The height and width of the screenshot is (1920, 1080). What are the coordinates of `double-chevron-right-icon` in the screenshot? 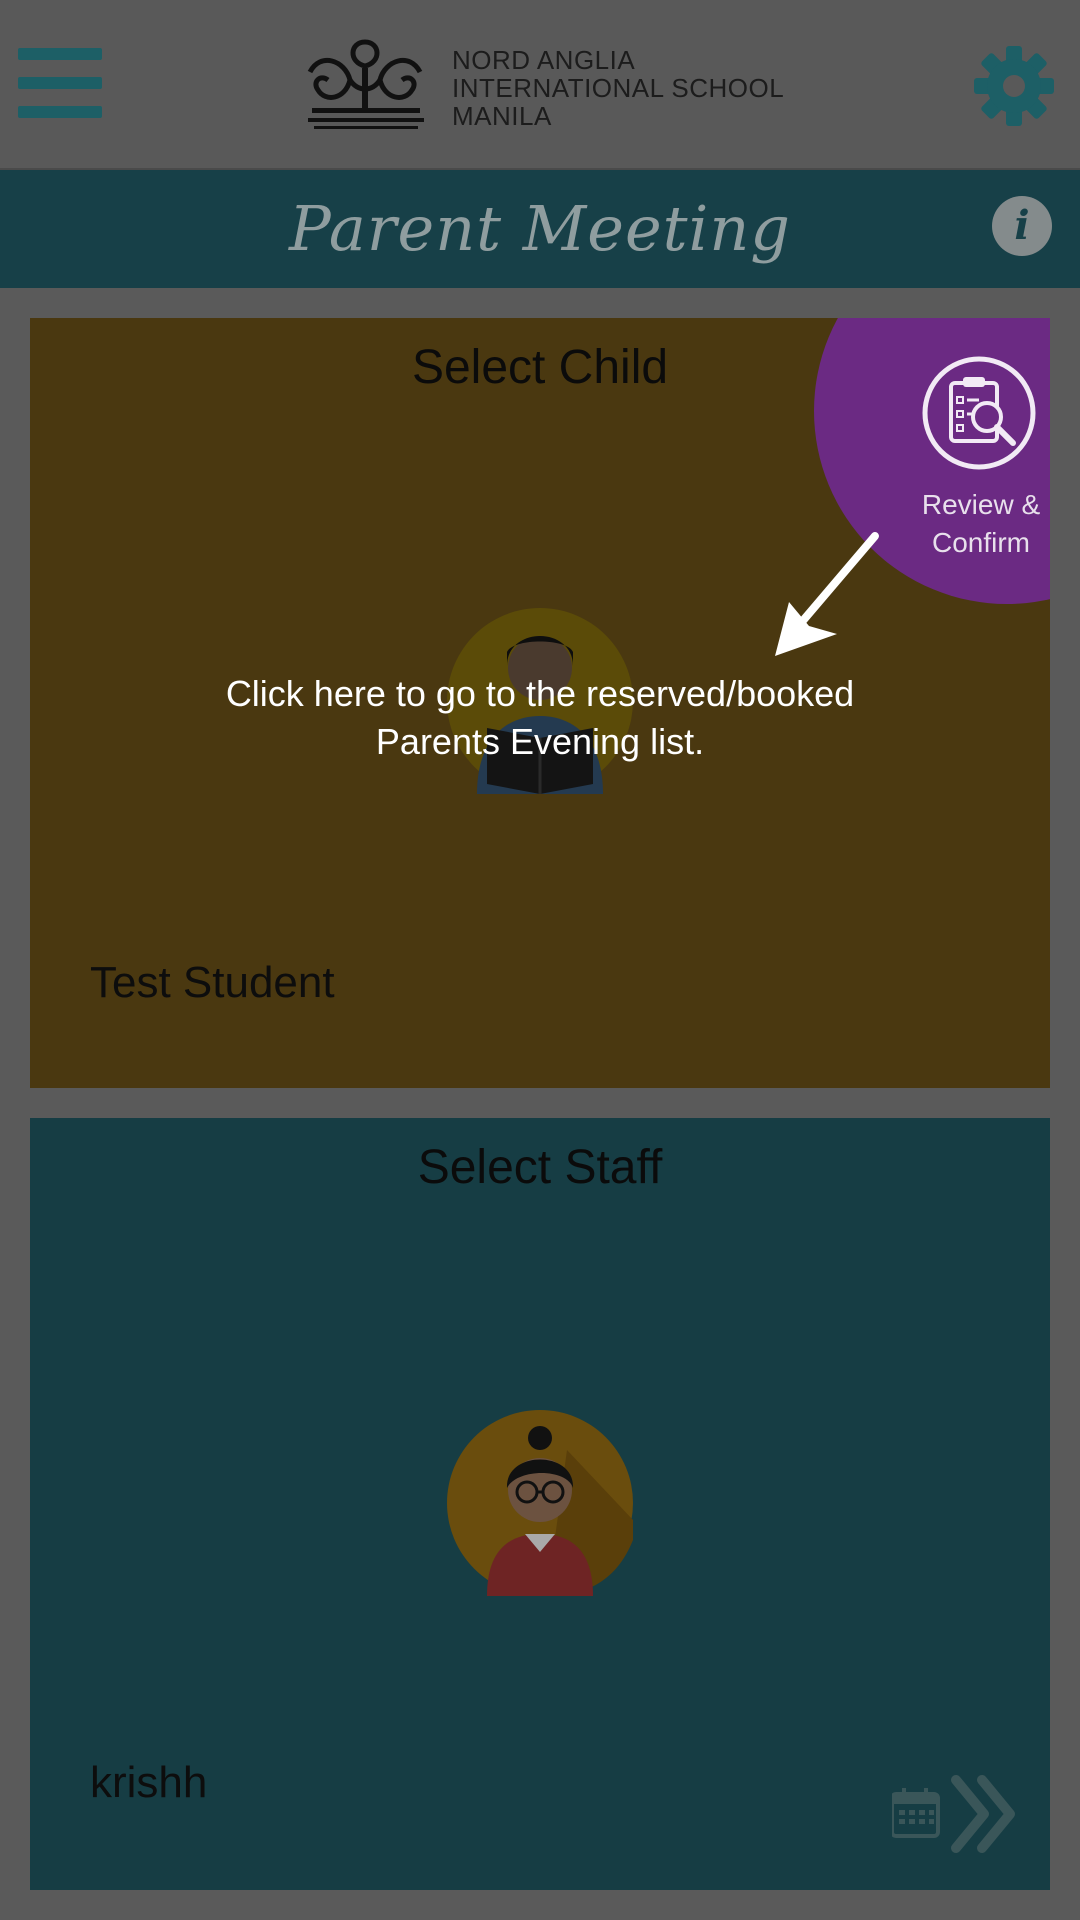 It's located at (983, 1814).